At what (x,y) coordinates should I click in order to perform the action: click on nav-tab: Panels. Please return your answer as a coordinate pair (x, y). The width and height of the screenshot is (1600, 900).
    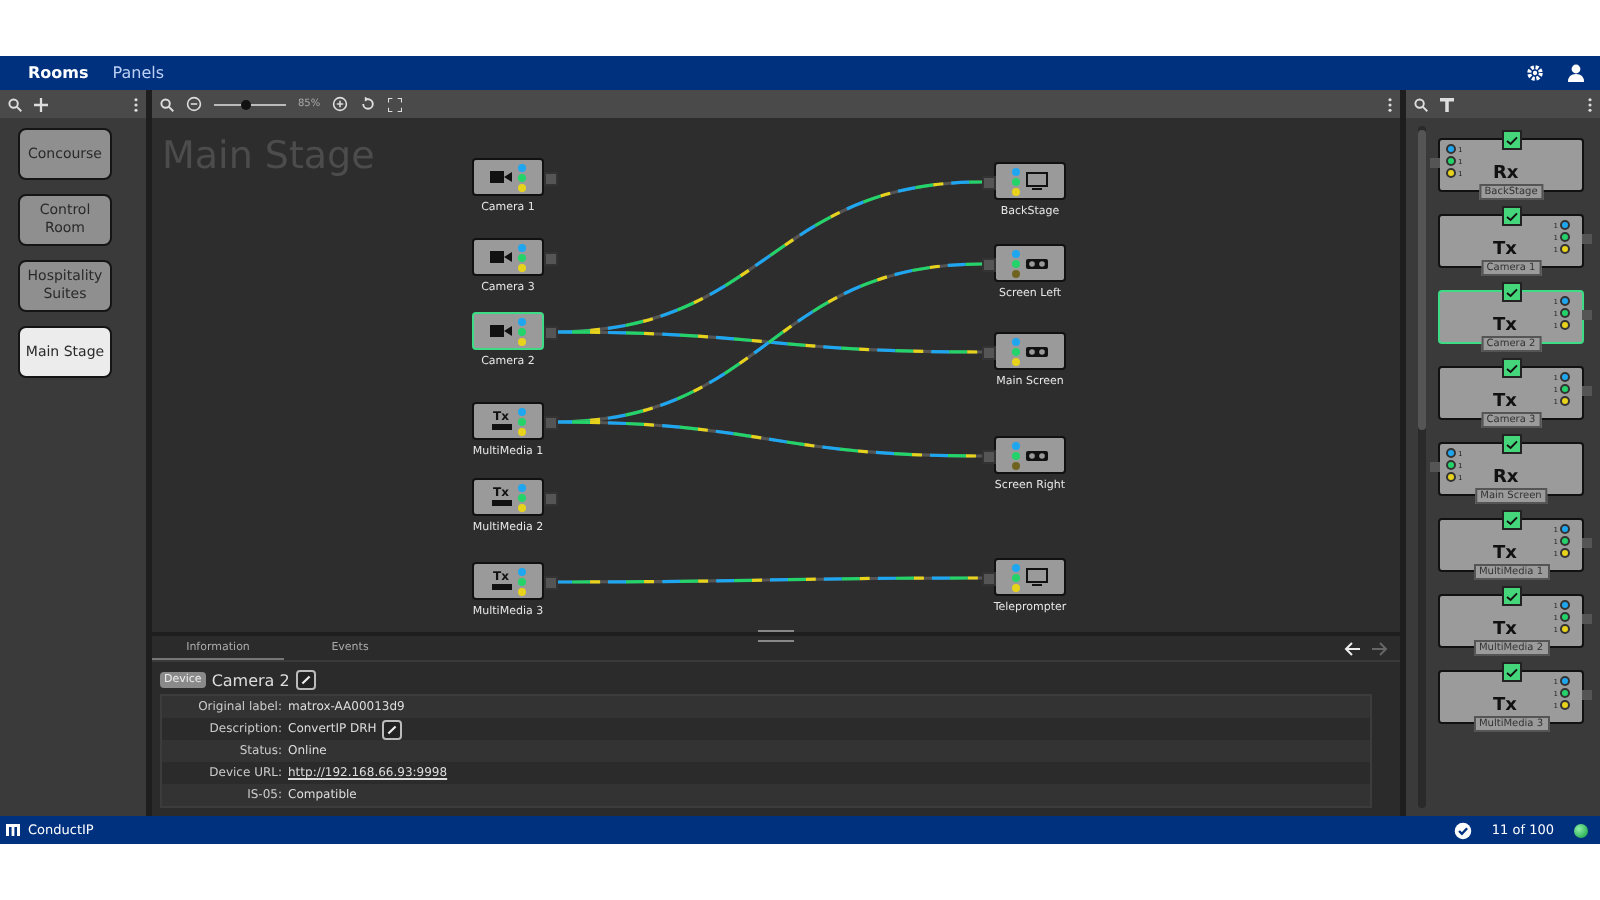
    Looking at the image, I should click on (138, 73).